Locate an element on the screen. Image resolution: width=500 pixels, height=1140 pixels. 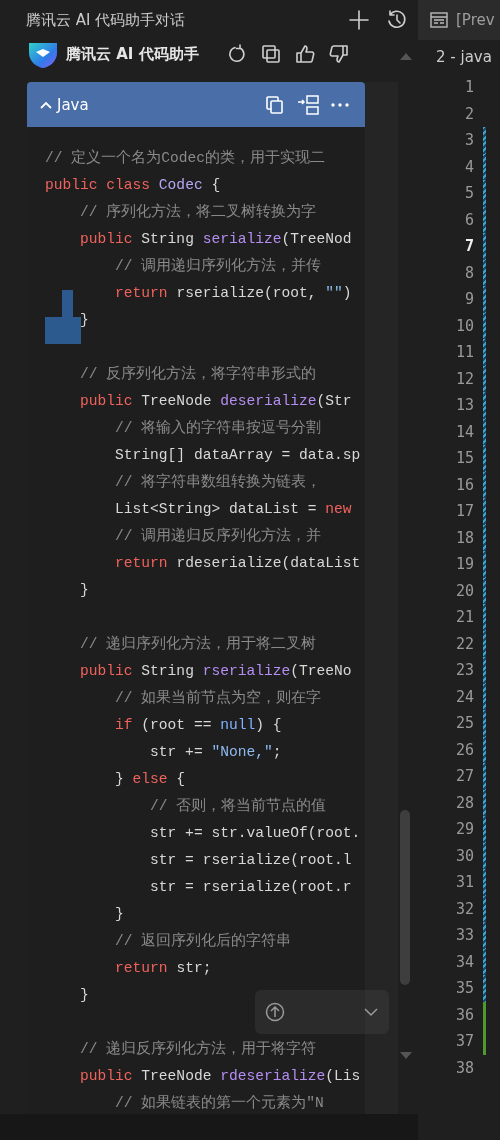
line-number: 35 is located at coordinates (464, 988).